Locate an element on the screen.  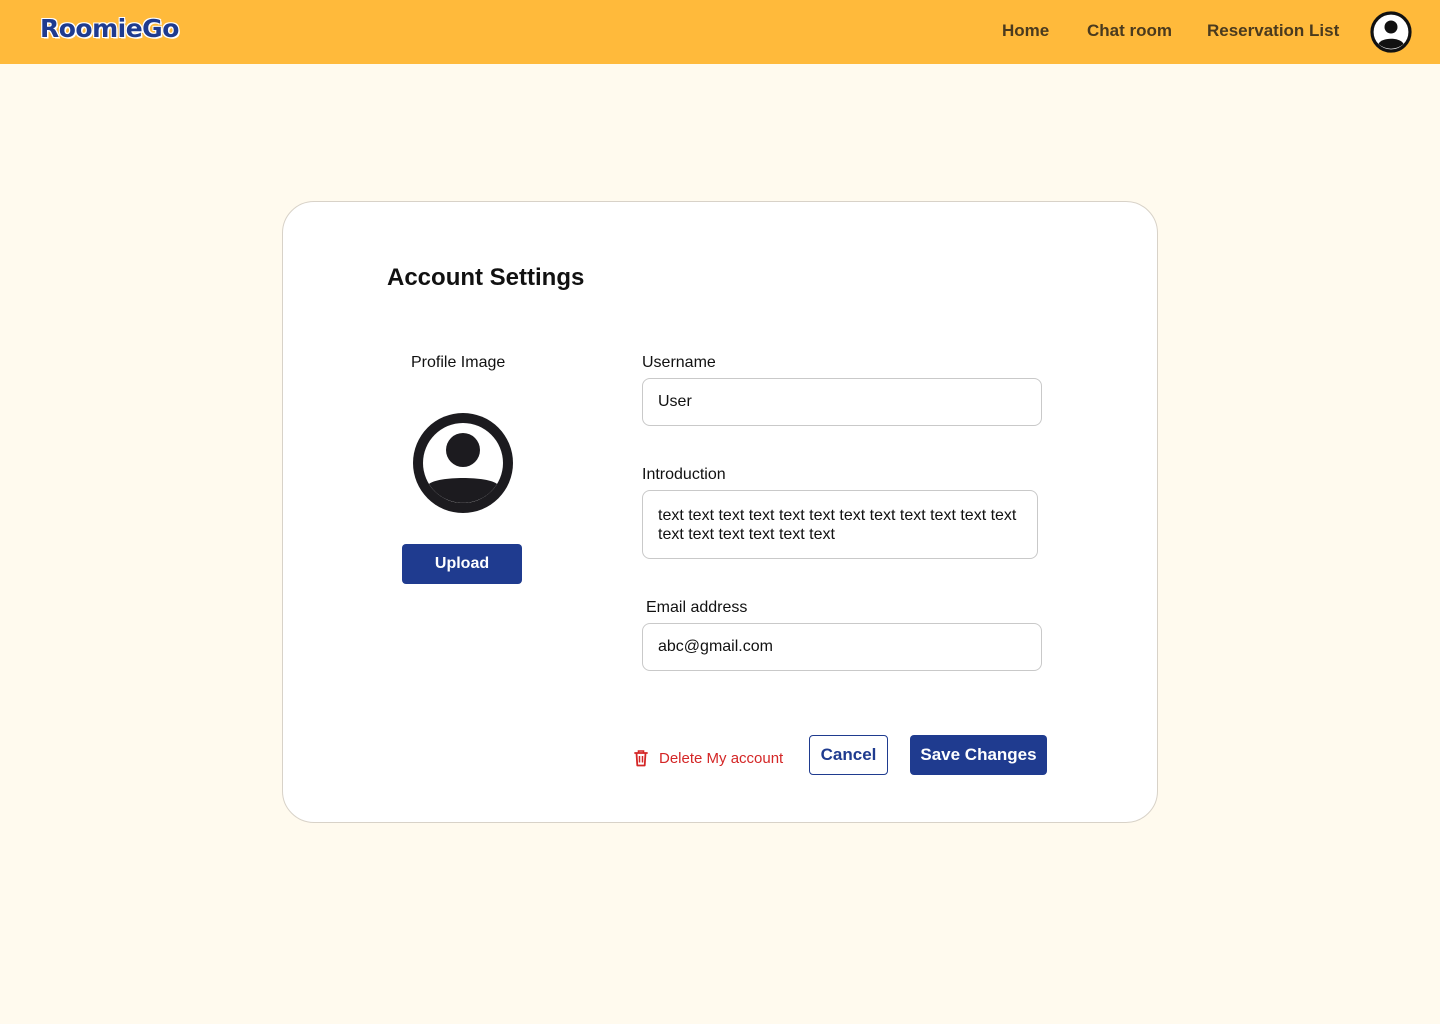
delete-account-label: Delete My account is located at coordinates (721, 758).